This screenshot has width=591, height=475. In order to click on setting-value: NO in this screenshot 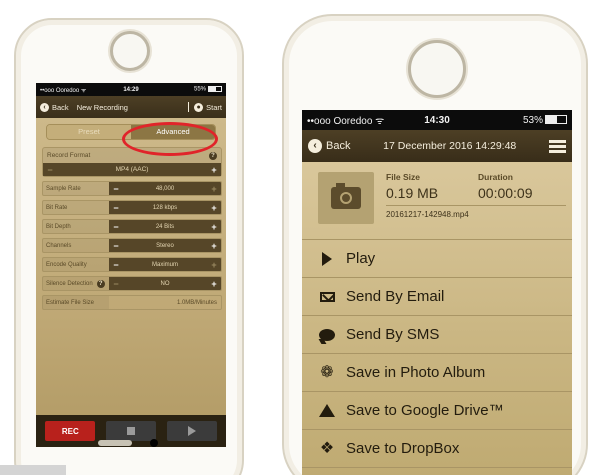, I will do `click(165, 283)`.